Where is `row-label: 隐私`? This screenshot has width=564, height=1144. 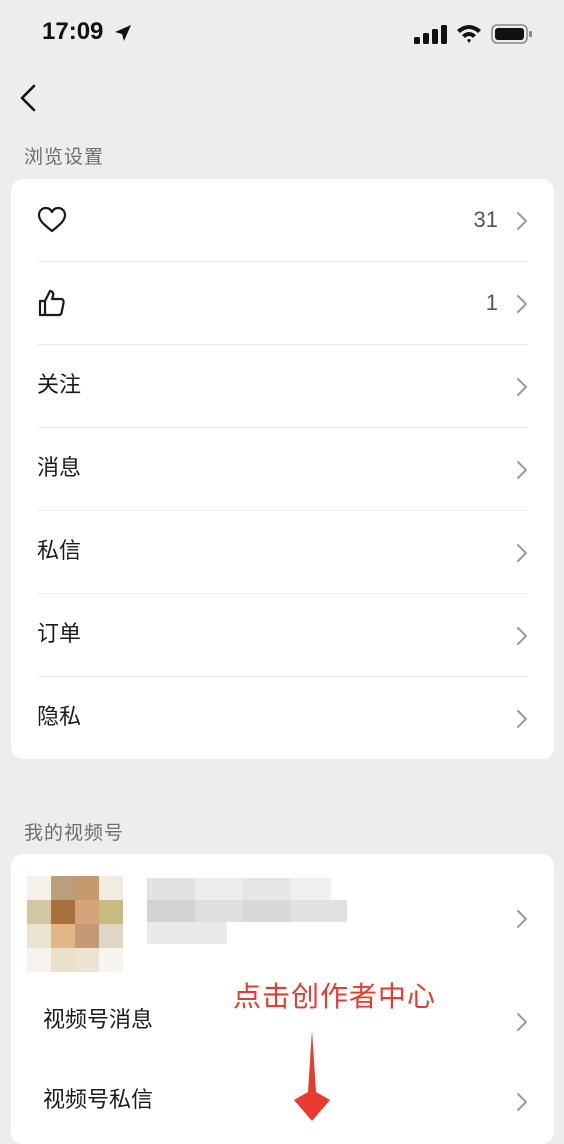 row-label: 隐私 is located at coordinates (59, 717).